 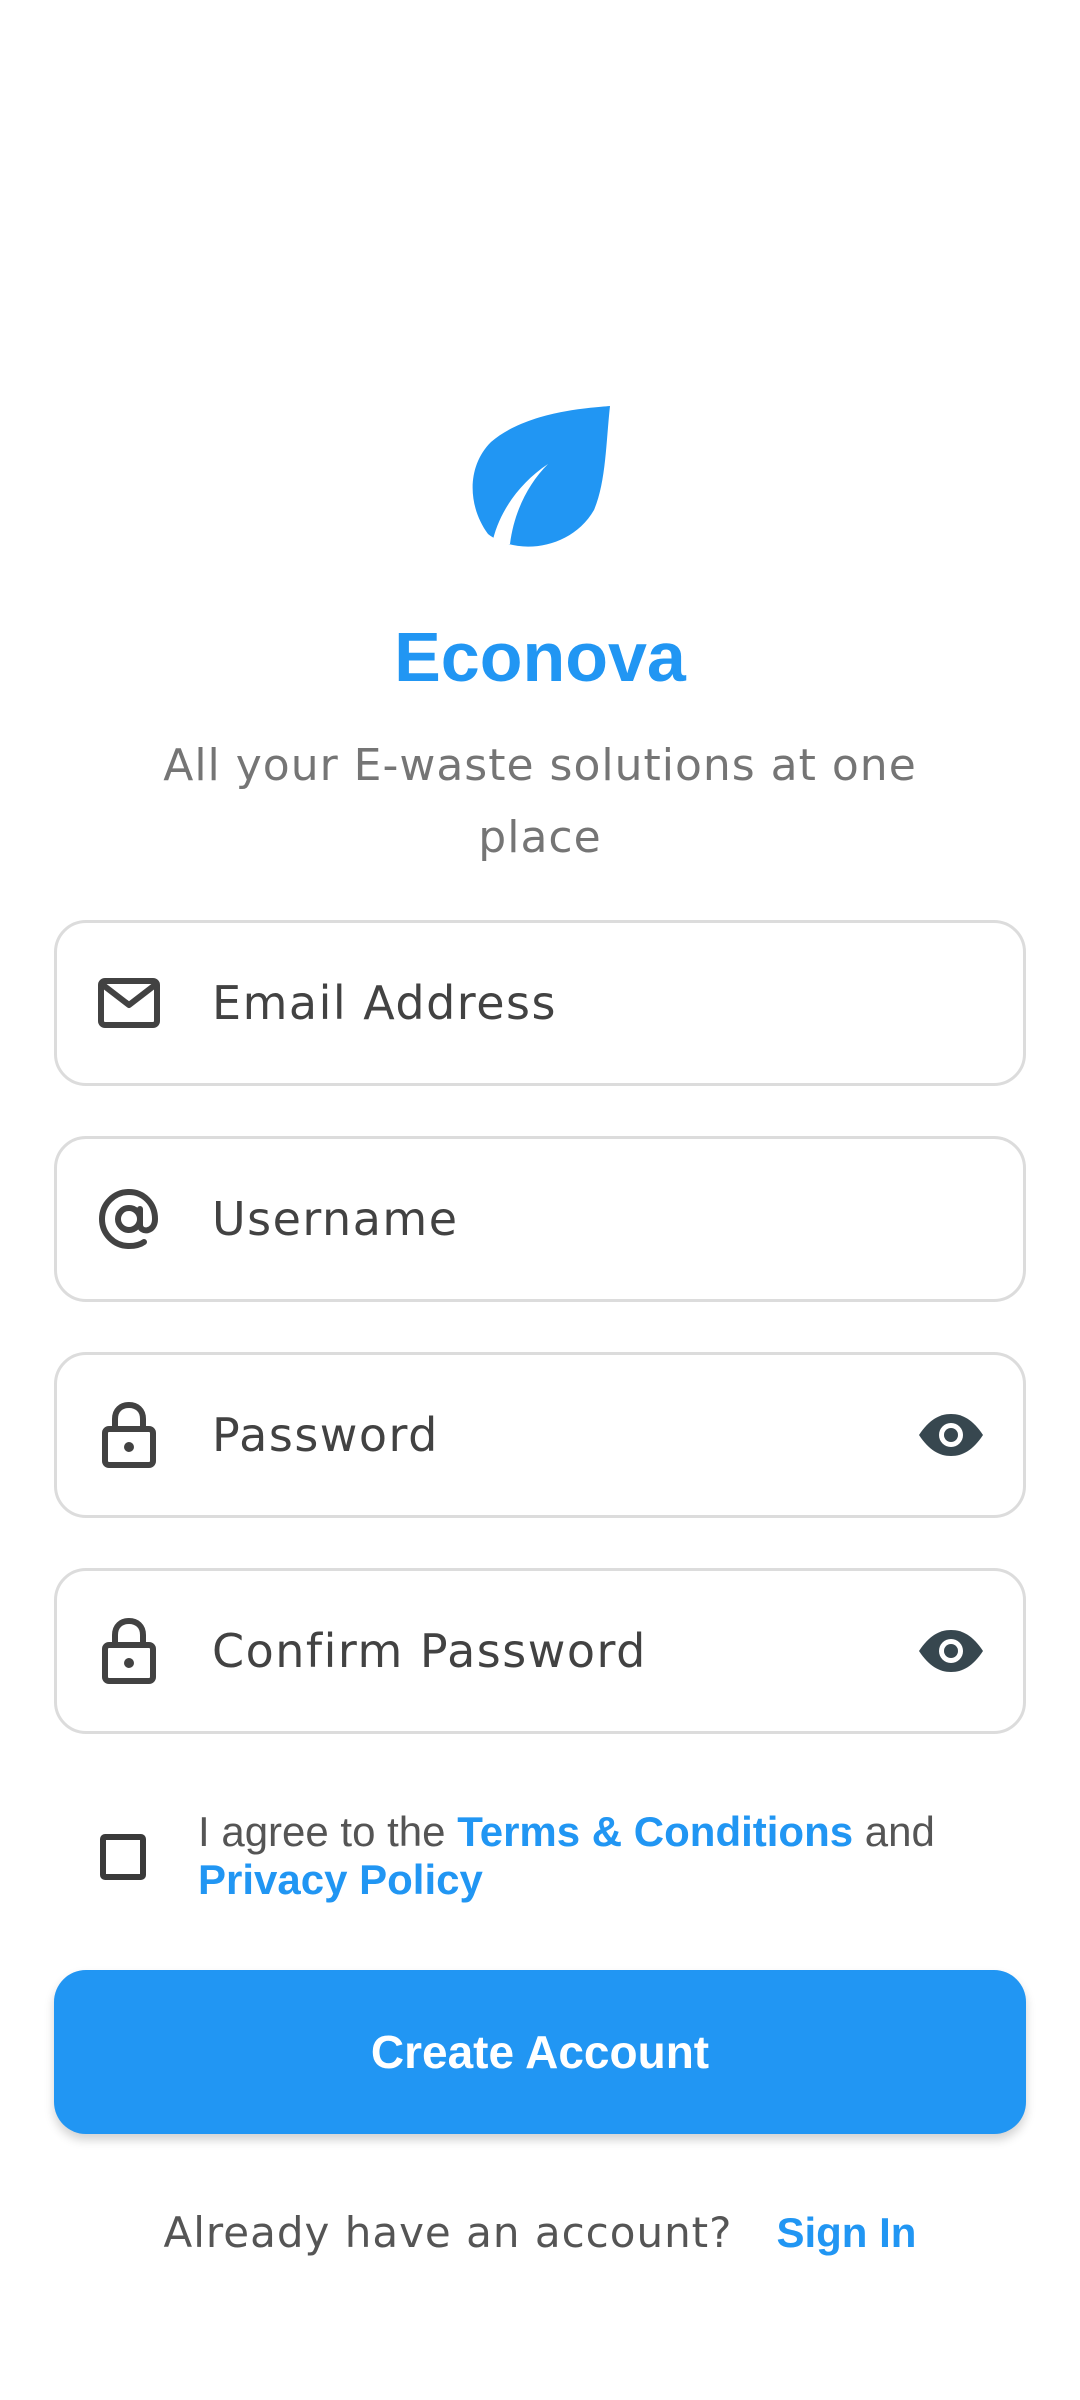 What do you see at coordinates (328, 1831) in the screenshot?
I see `terms-prefix: I agree to the` at bounding box center [328, 1831].